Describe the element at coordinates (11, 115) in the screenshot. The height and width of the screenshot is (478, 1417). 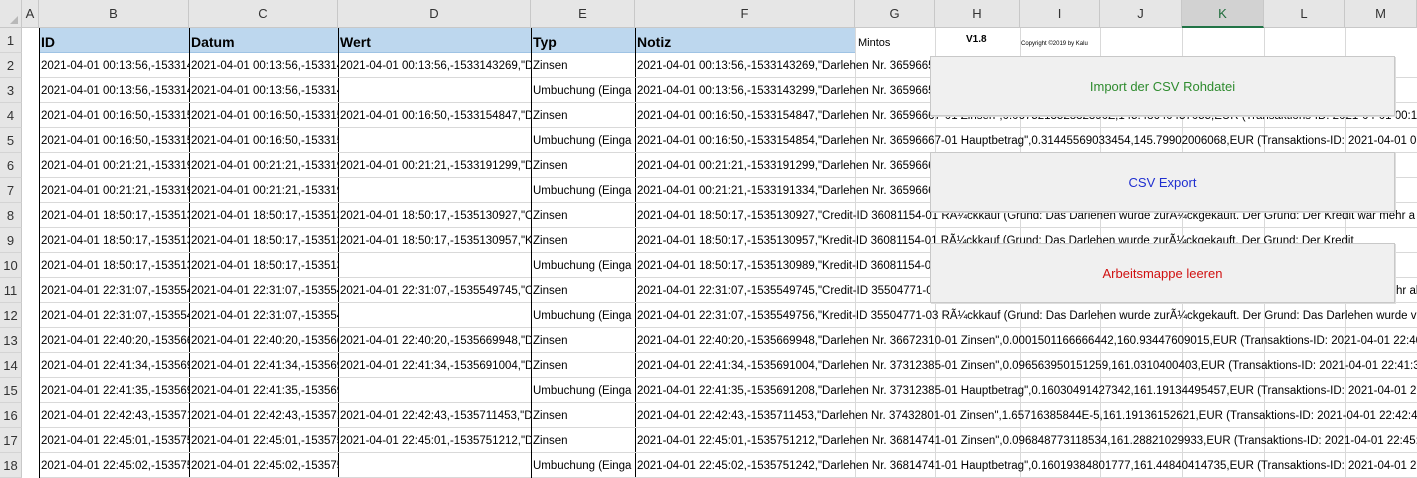
I see `row-header-4: 4` at that location.